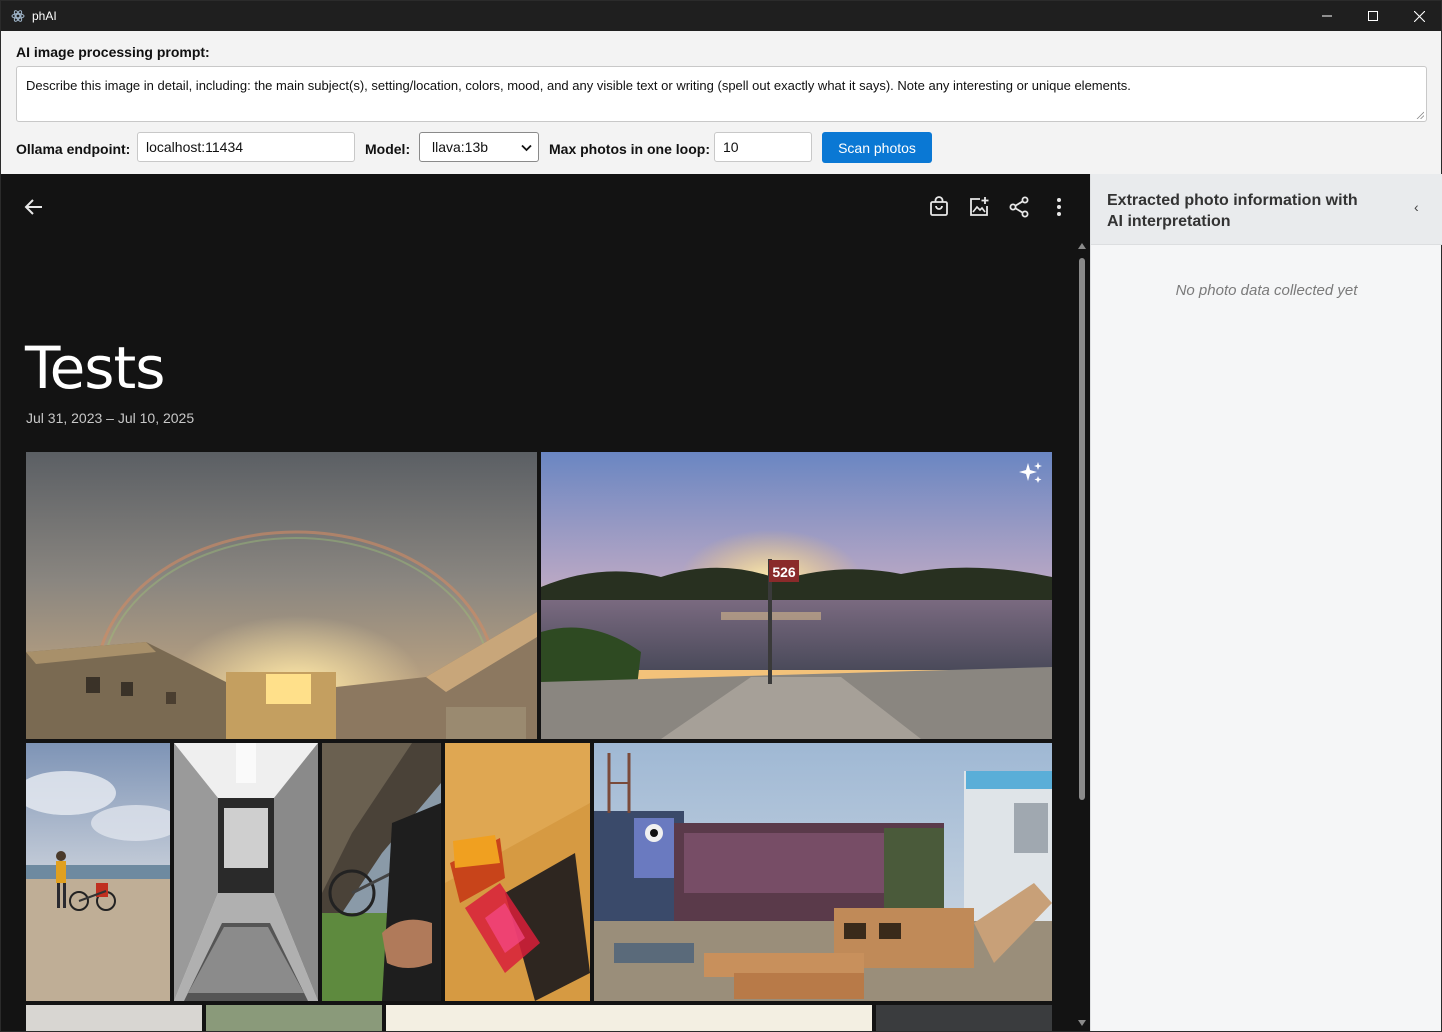 This screenshot has width=1442, height=1032. What do you see at coordinates (629, 149) in the screenshot?
I see `max-photos-label: Max photos in one loop:` at bounding box center [629, 149].